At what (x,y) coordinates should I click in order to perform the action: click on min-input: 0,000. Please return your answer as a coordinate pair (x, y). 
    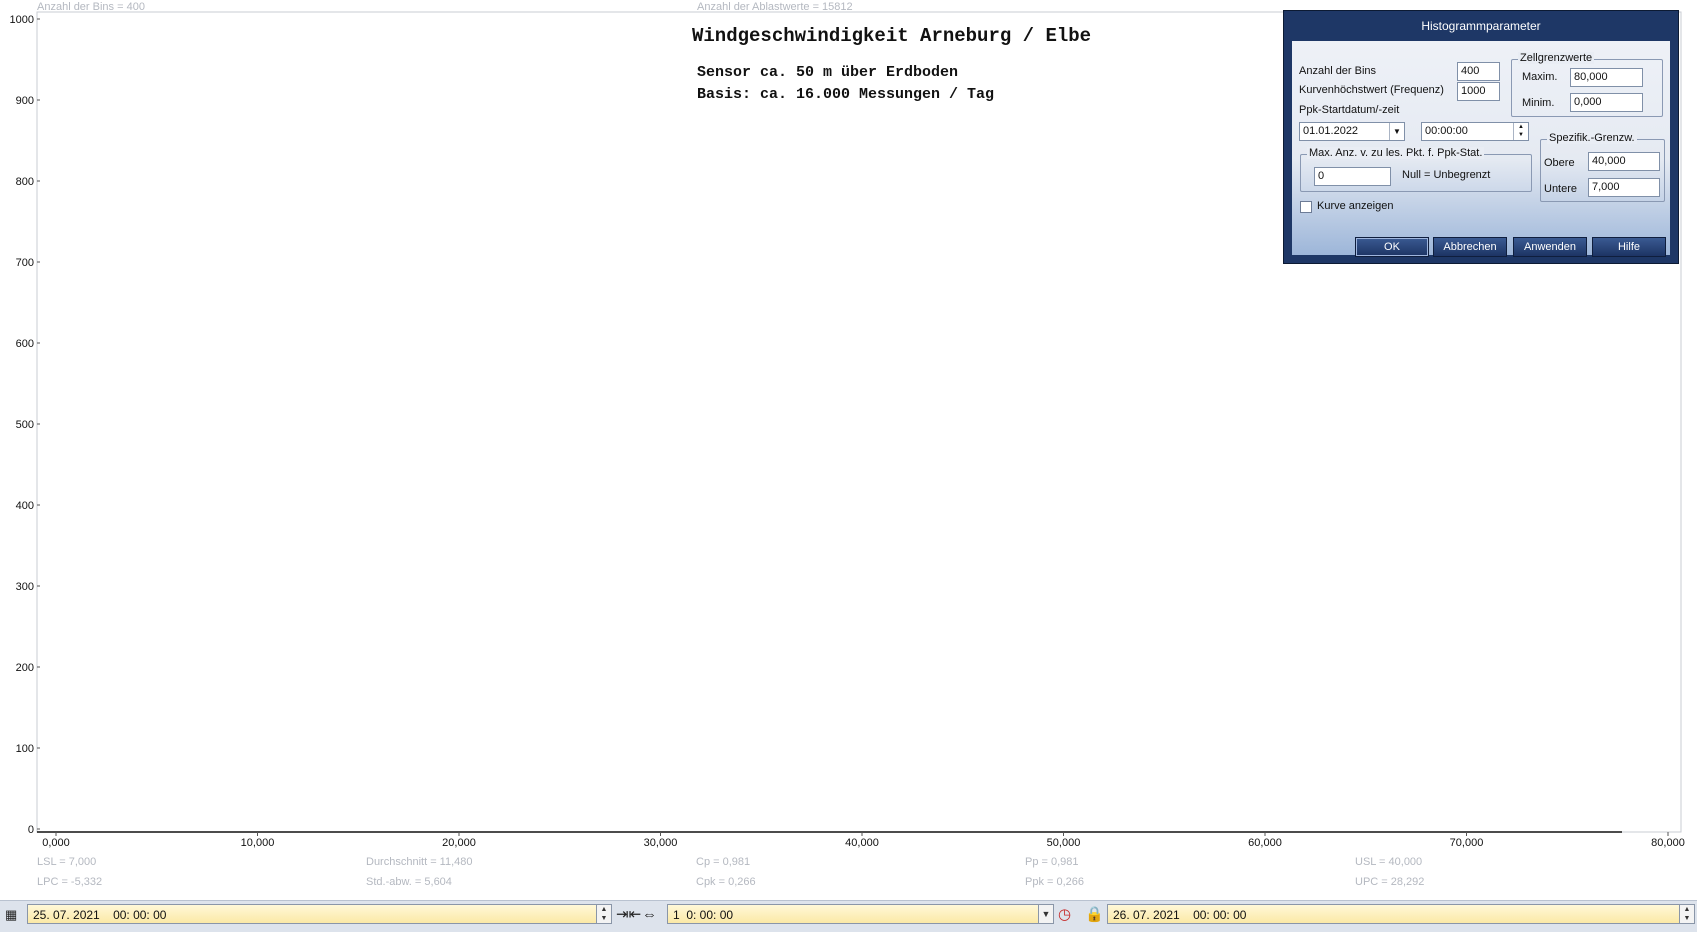
    Looking at the image, I should click on (1606, 102).